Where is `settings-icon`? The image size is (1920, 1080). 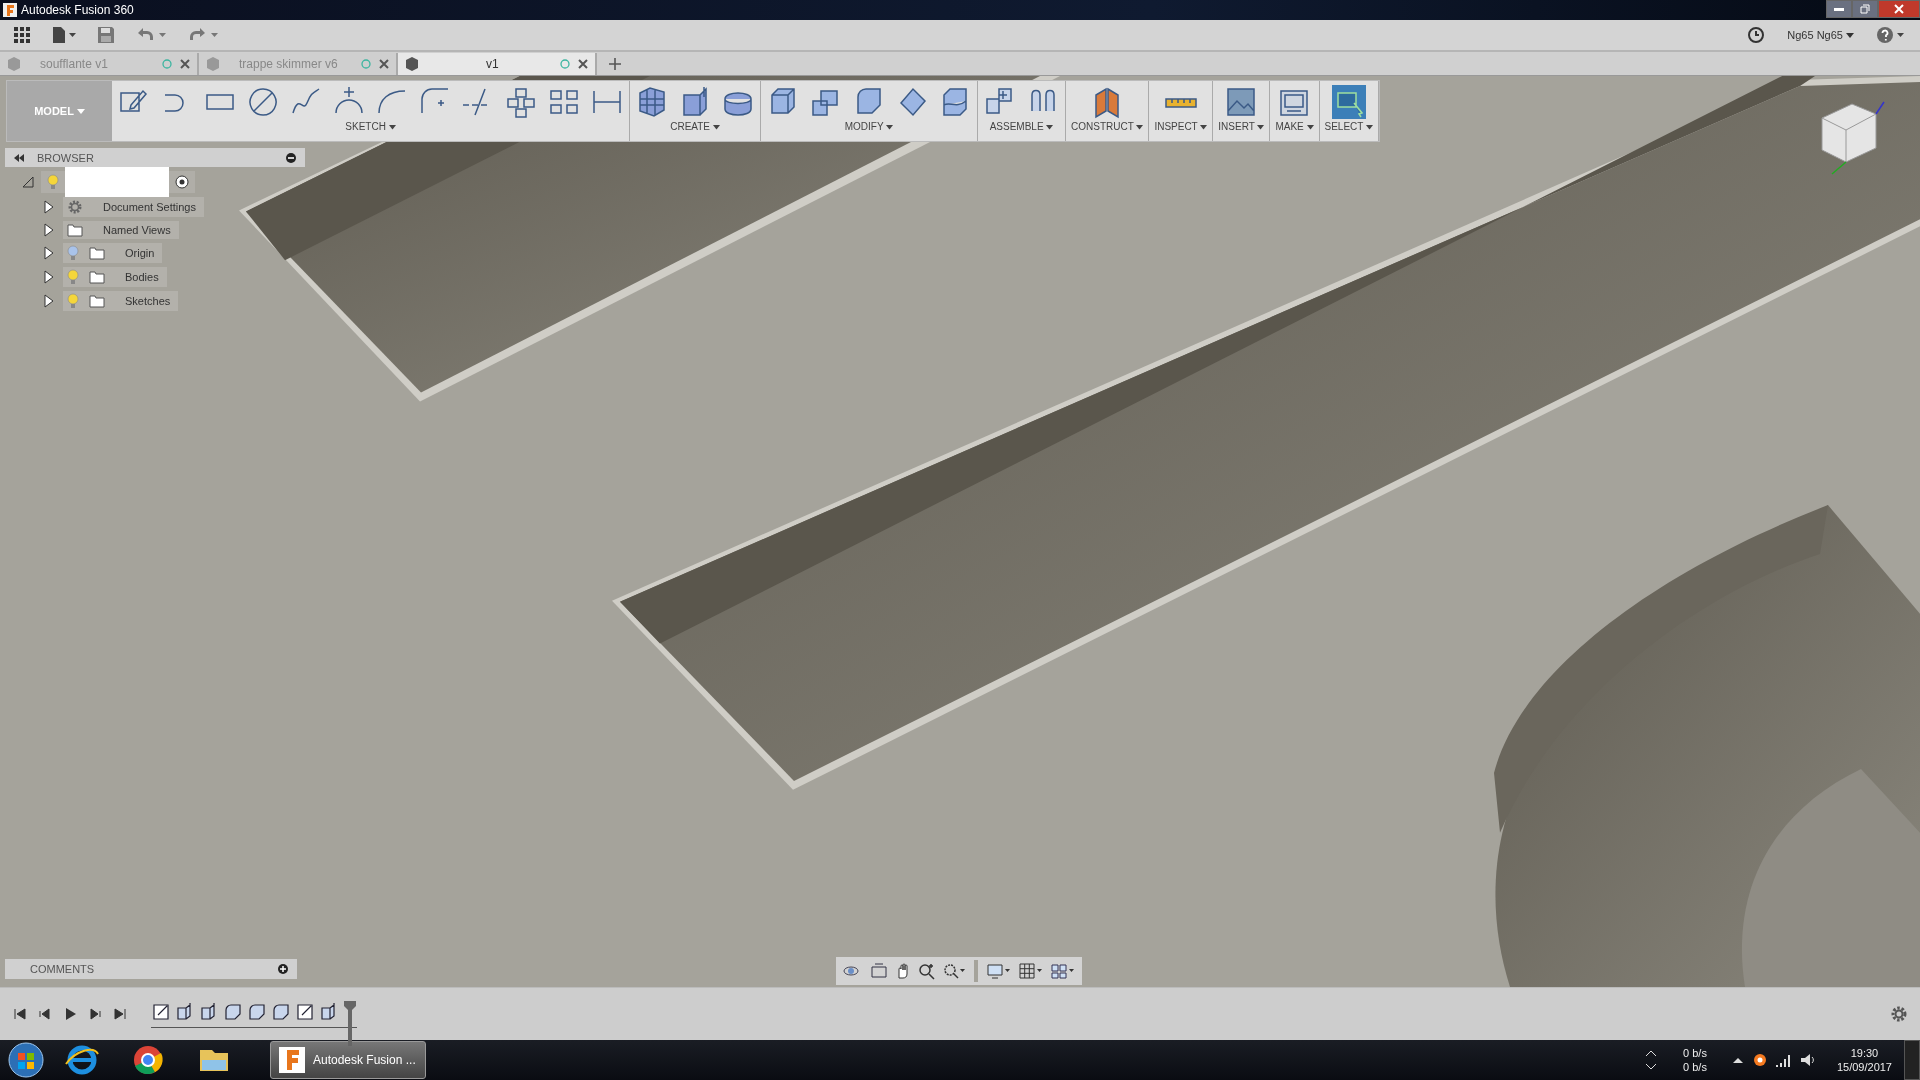
settings-icon is located at coordinates (1899, 1014).